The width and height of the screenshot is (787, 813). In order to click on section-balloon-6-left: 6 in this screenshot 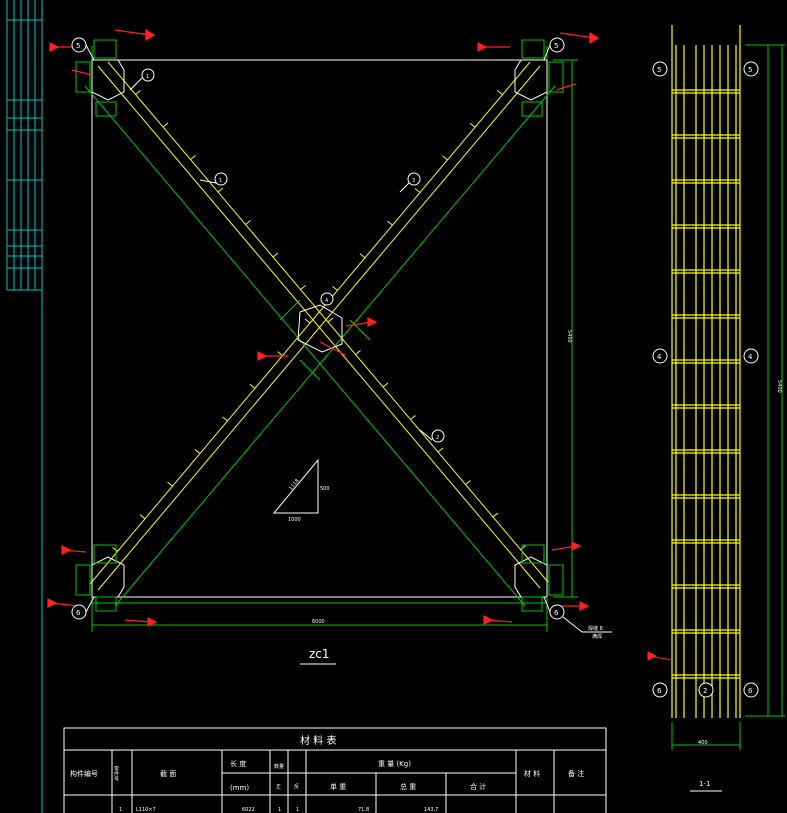, I will do `click(659, 691)`.